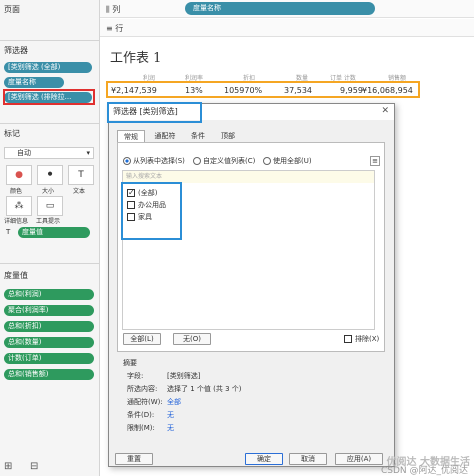  What do you see at coordinates (150, 428) in the screenshot?
I see `summary-row-limit: 限制(M): 无` at bounding box center [150, 428].